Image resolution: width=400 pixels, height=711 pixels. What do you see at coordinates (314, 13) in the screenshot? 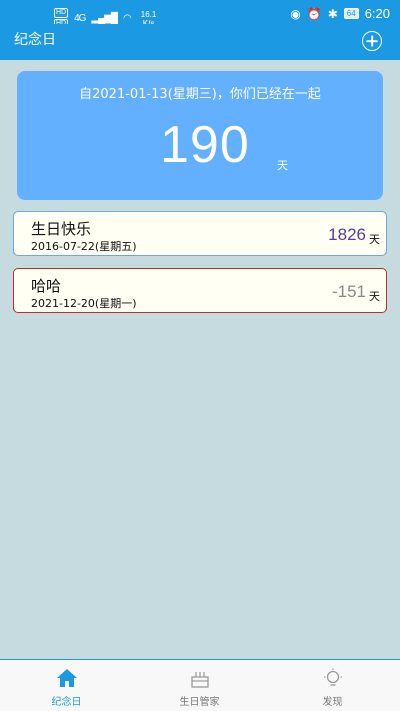
I see `alarm-icon: ⏰` at bounding box center [314, 13].